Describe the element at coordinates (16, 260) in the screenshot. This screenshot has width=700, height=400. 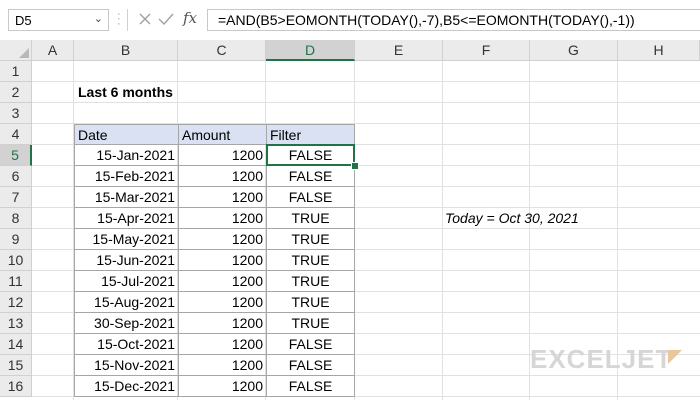
I see `row-header-10: 10` at that location.